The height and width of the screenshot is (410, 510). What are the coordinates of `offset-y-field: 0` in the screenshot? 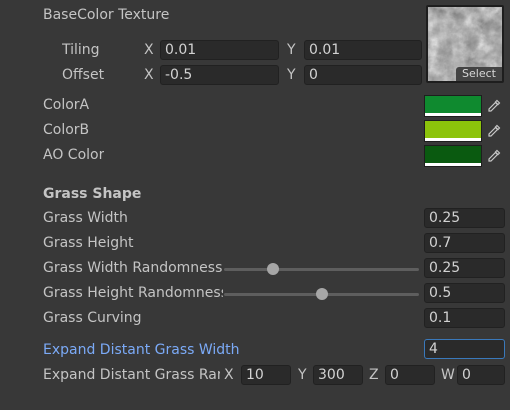 It's located at (363, 75).